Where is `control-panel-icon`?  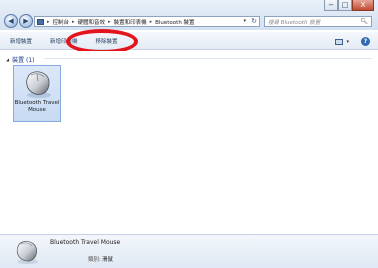 control-panel-icon is located at coordinates (40, 21).